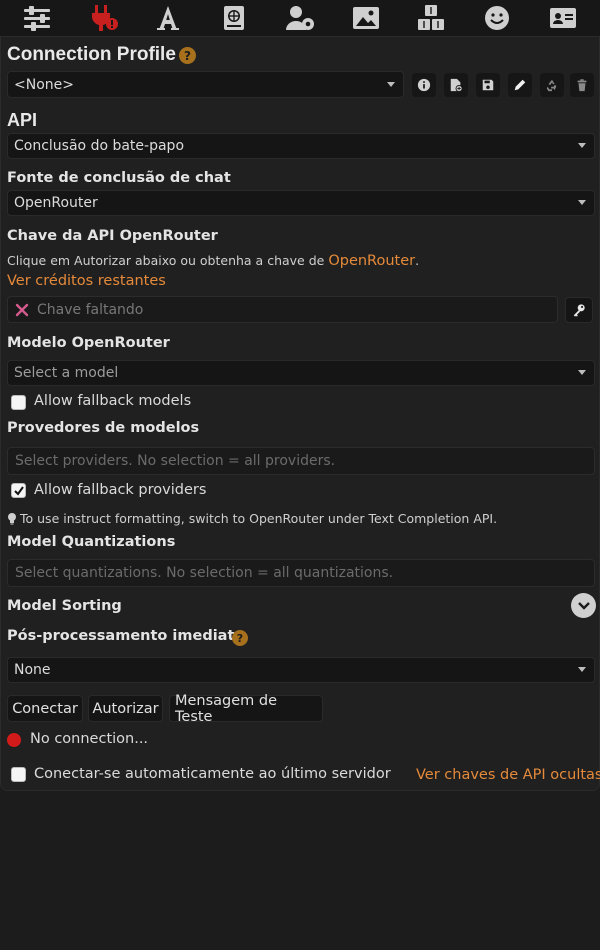  I want to click on test-message-button: Mensagem de Teste, so click(246, 709).